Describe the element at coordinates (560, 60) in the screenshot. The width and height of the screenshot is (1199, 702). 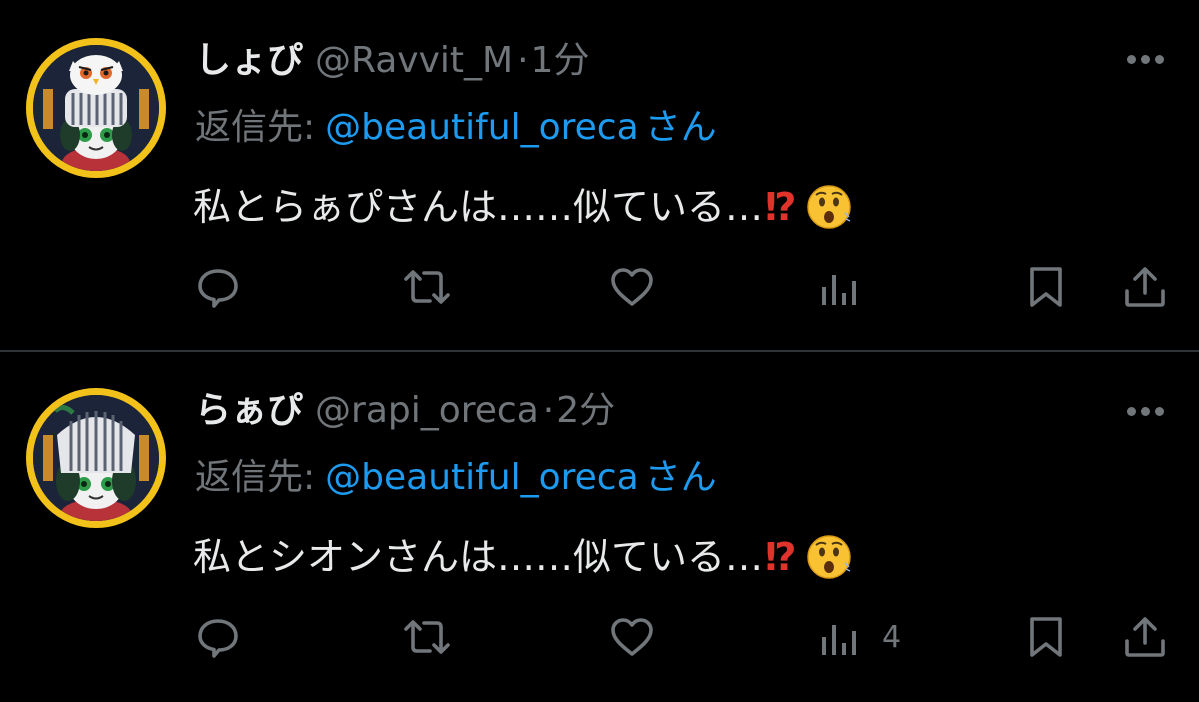
I see `timestamp: 1分` at that location.